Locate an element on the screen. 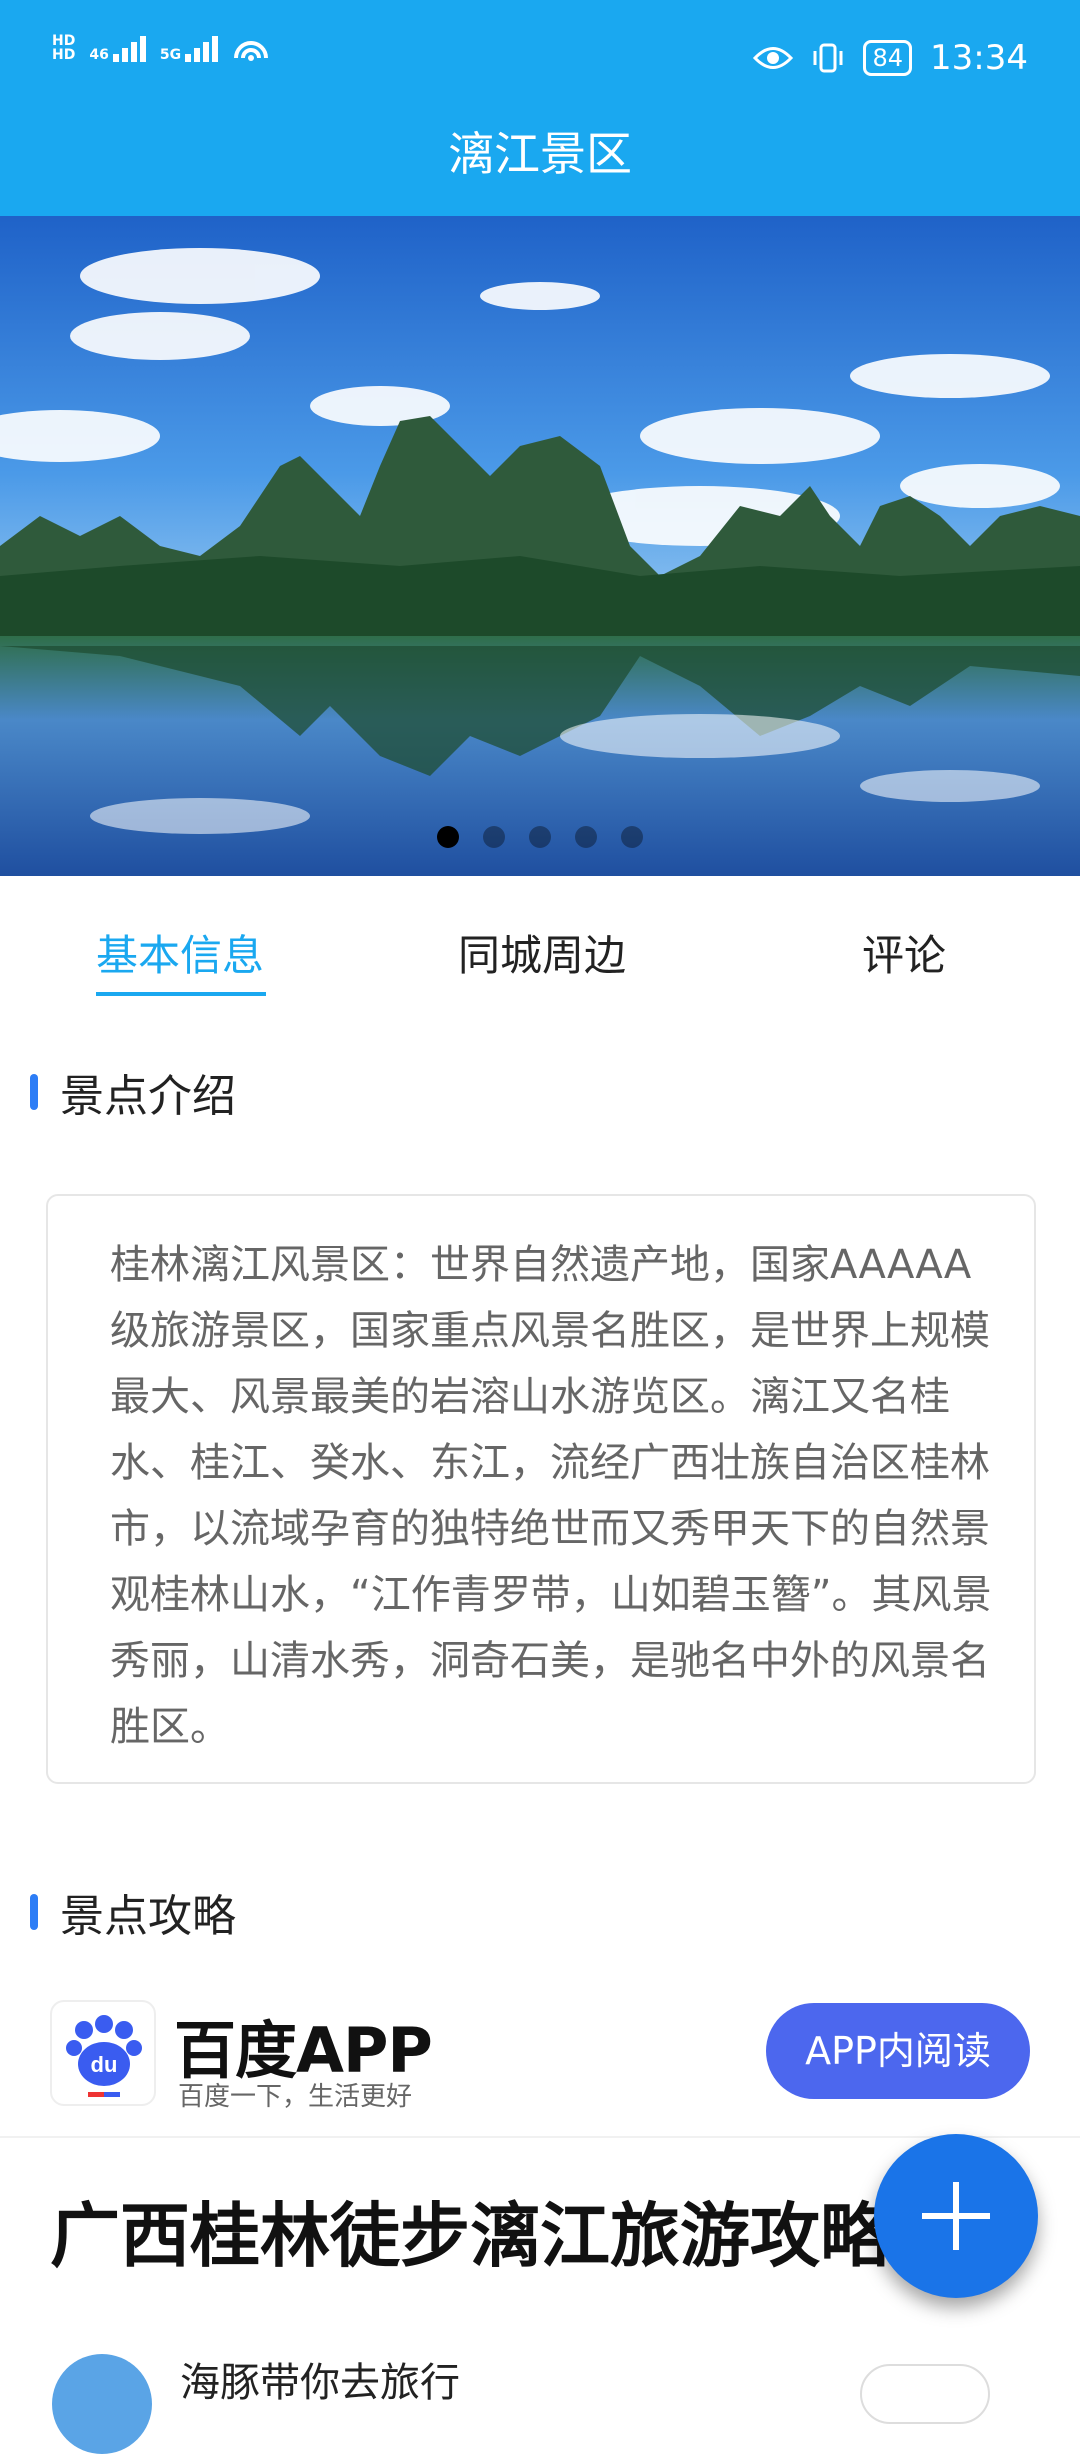 The width and height of the screenshot is (1080, 2454). signal-5g-label: 5G is located at coordinates (170, 55).